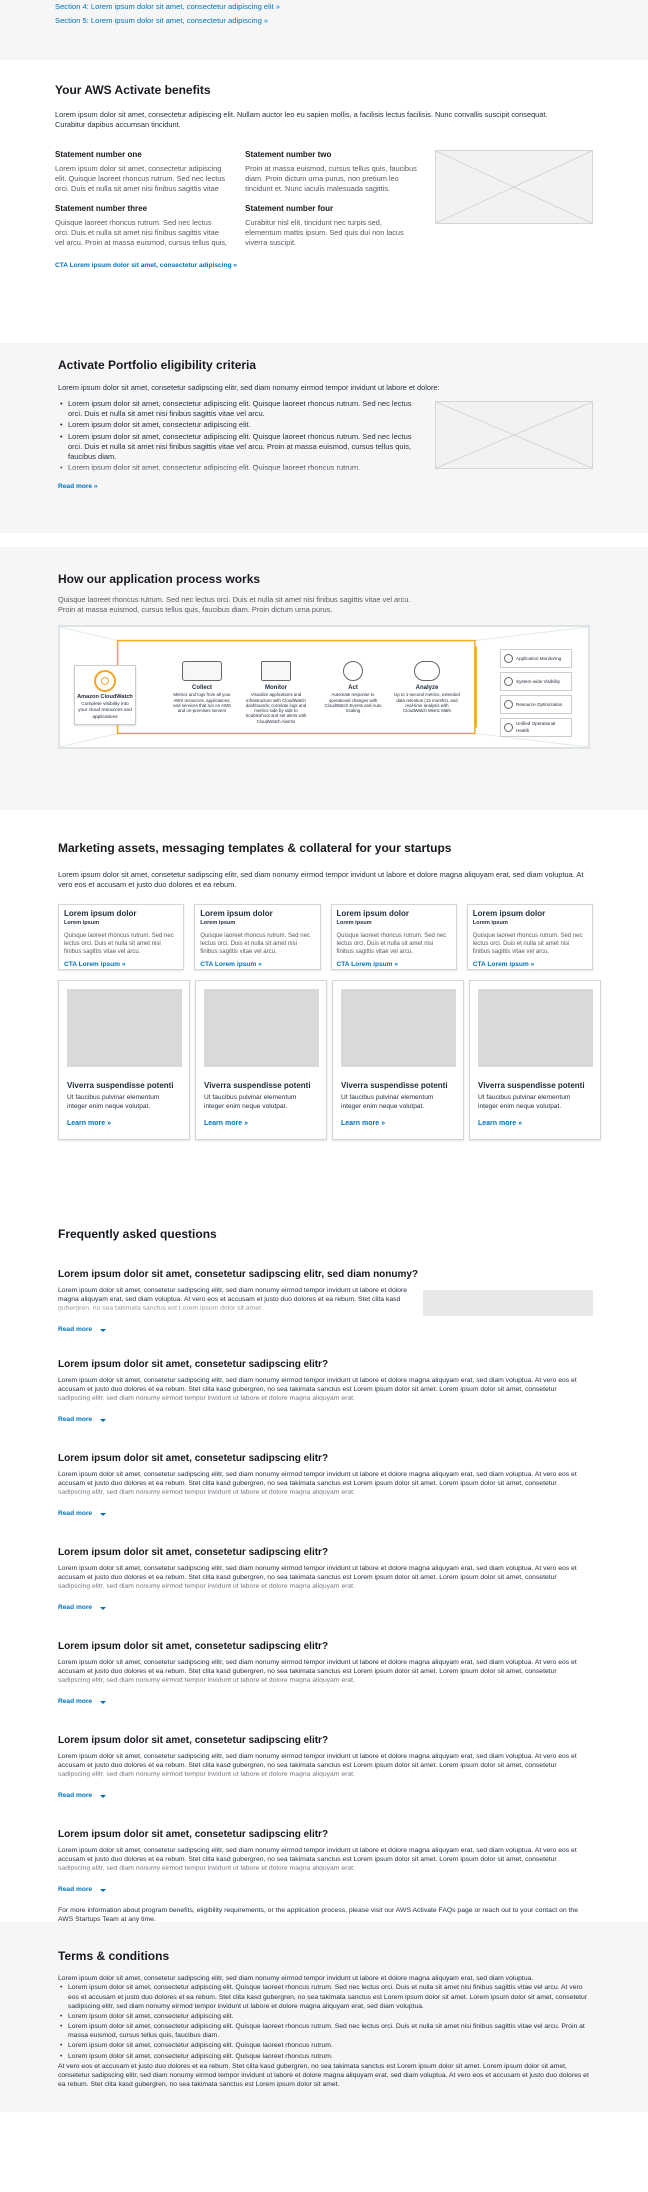 This screenshot has width=648, height=2192. Describe the element at coordinates (137, 1234) in the screenshot. I see `faq-title: Frequently asked questions` at that location.